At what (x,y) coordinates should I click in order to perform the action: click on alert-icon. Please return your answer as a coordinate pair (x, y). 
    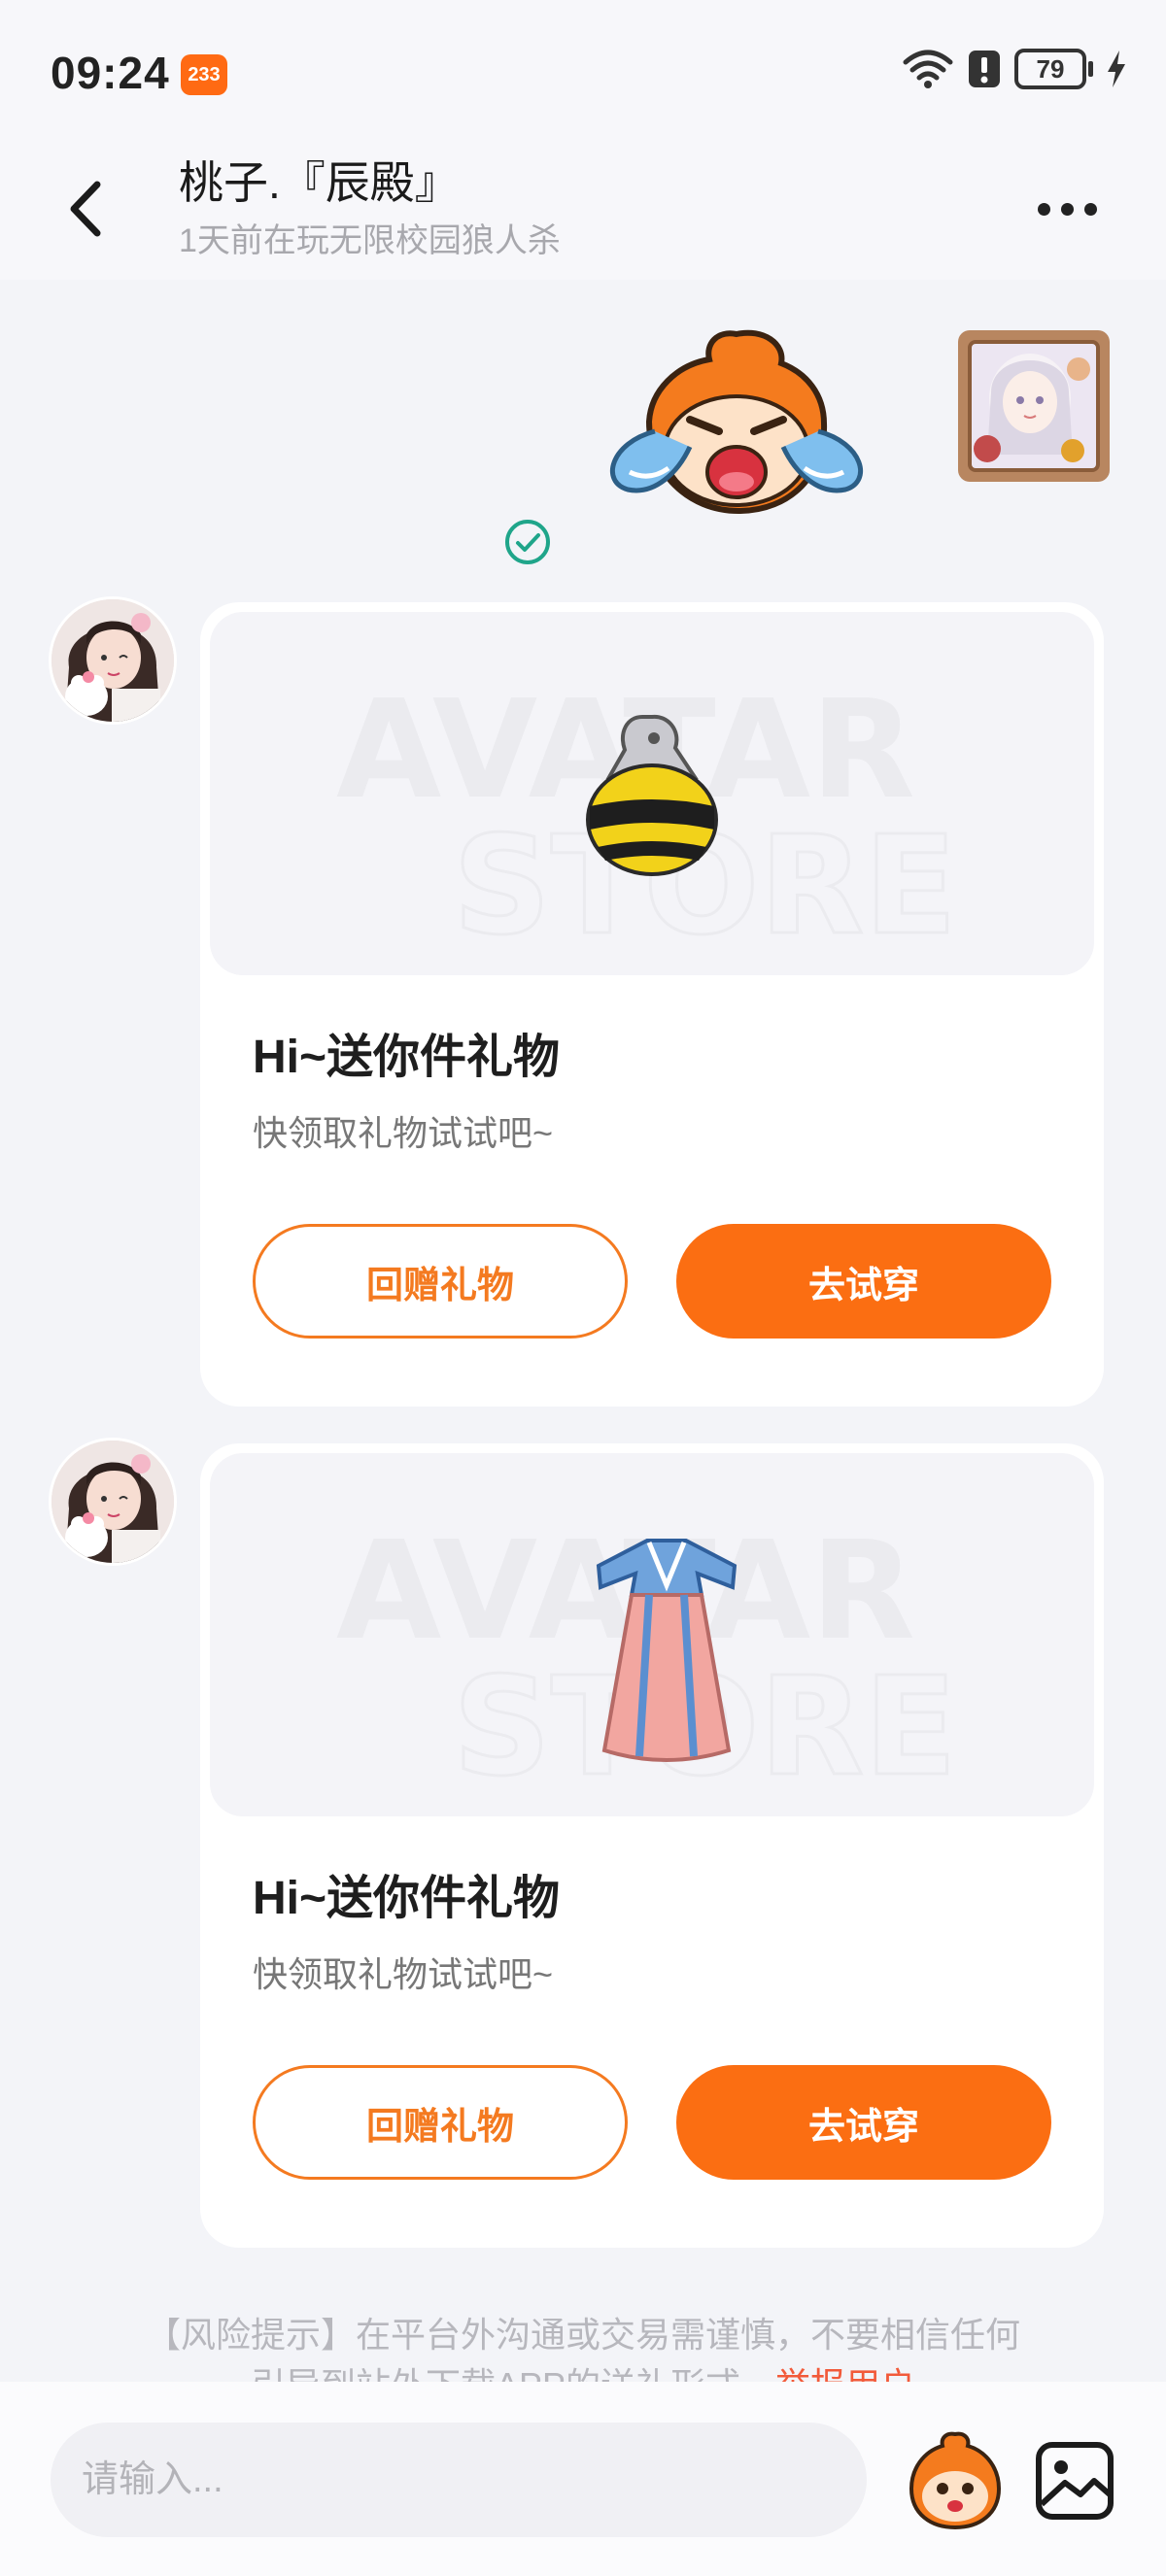
    Looking at the image, I should click on (984, 69).